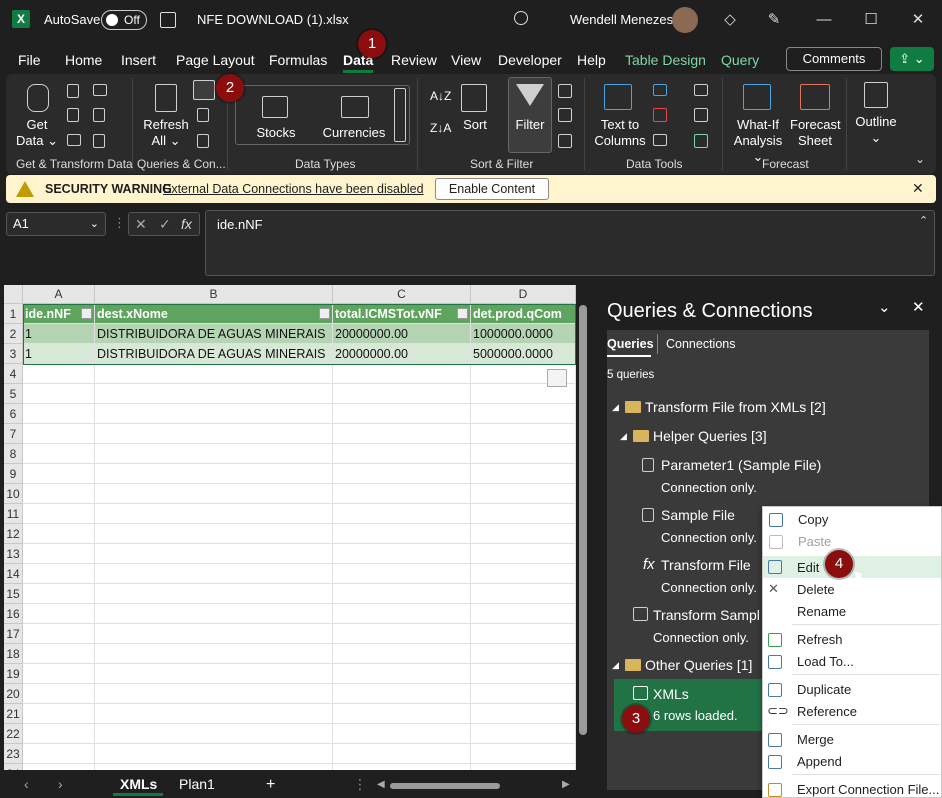  I want to click on row-header: 3, so click(13, 354).